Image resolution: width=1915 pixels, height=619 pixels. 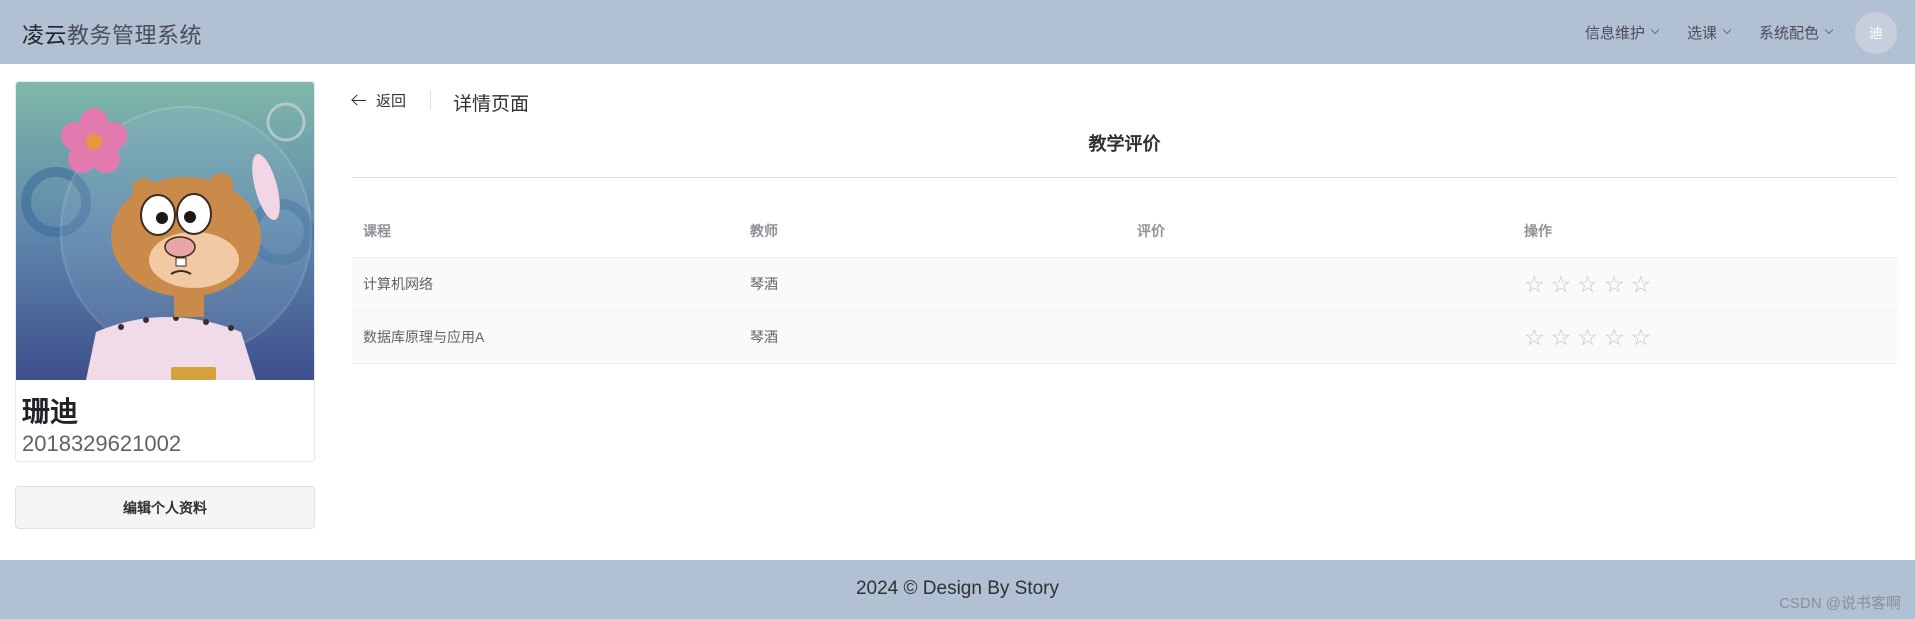 I want to click on column-header-review: 评价, so click(x=1151, y=231).